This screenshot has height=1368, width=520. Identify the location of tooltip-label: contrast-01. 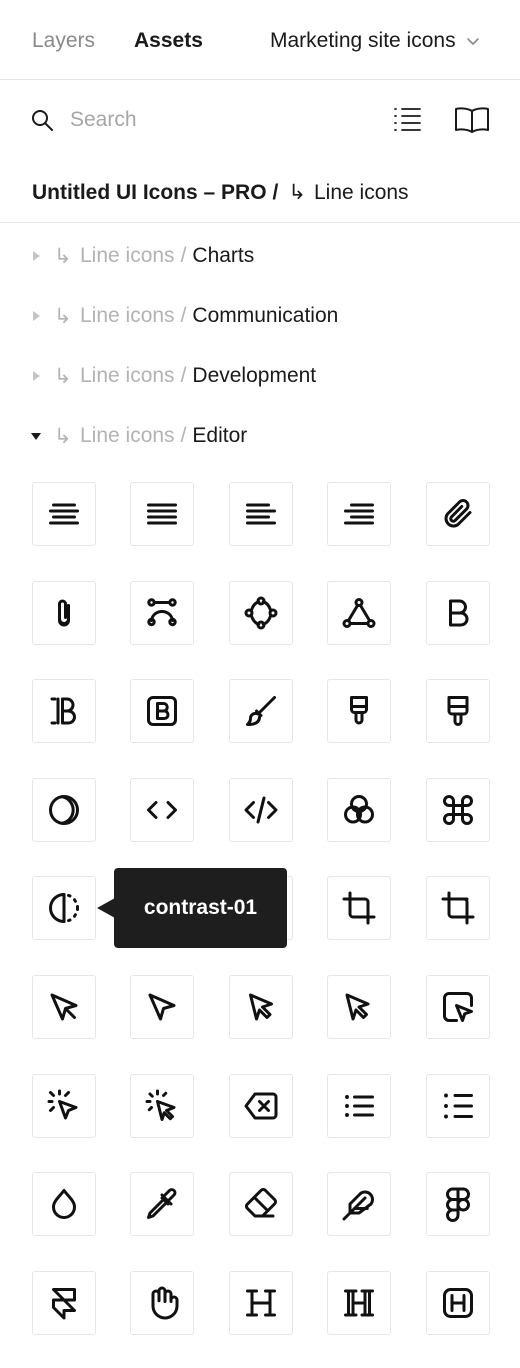
(200, 907).